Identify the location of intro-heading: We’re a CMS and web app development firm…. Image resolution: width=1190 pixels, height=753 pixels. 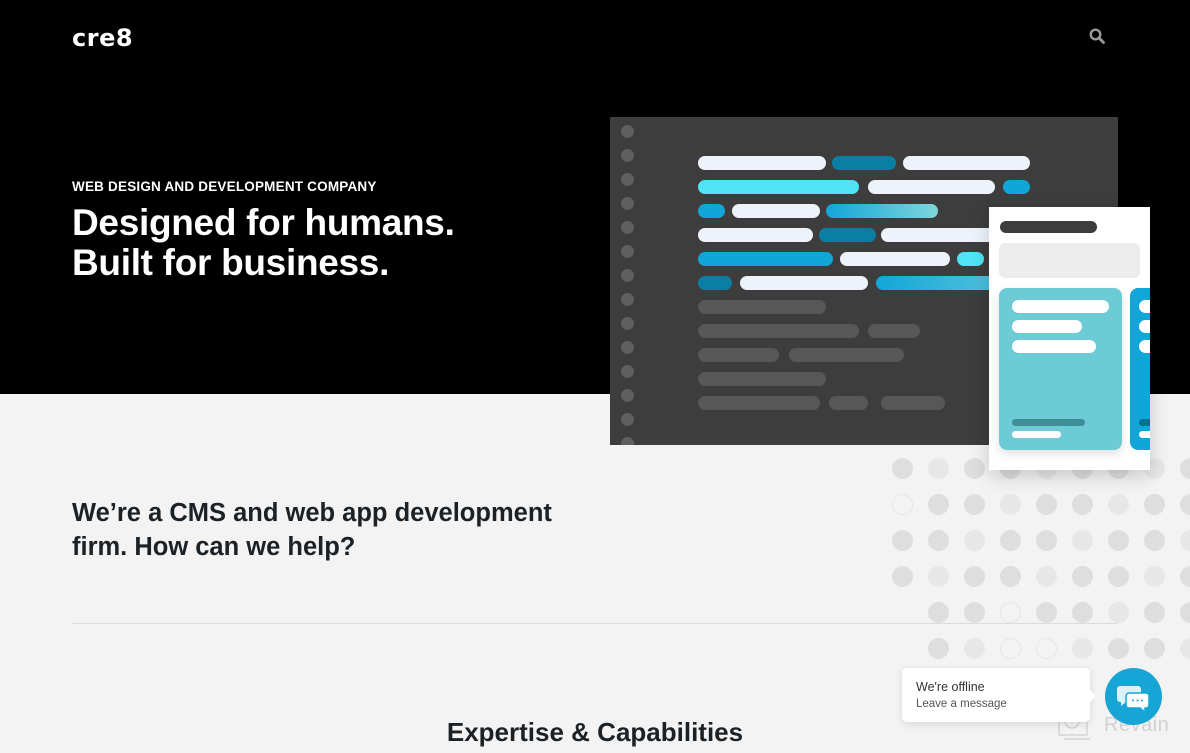
(312, 530).